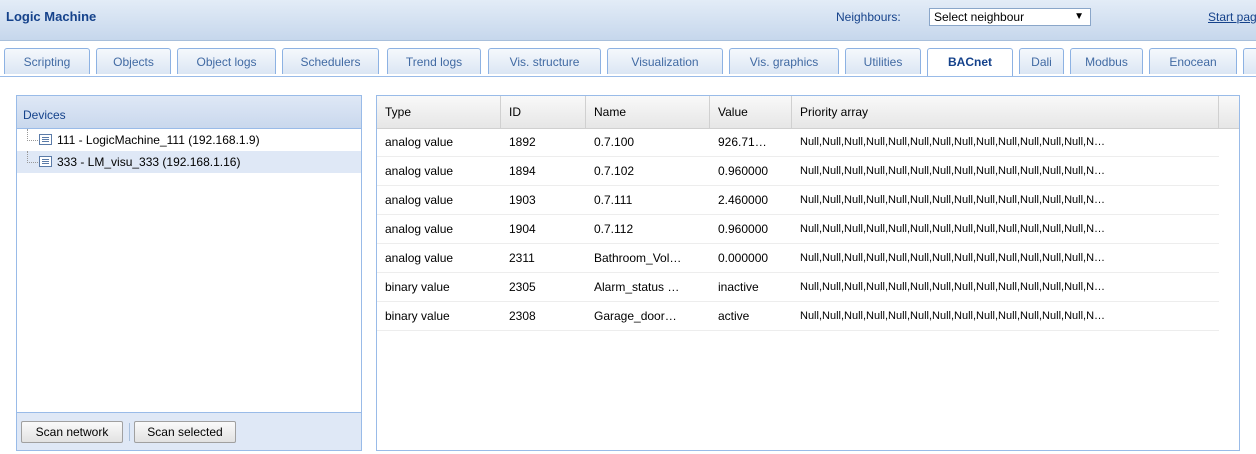  Describe the element at coordinates (738, 287) in the screenshot. I see `cell-value: inactive` at that location.